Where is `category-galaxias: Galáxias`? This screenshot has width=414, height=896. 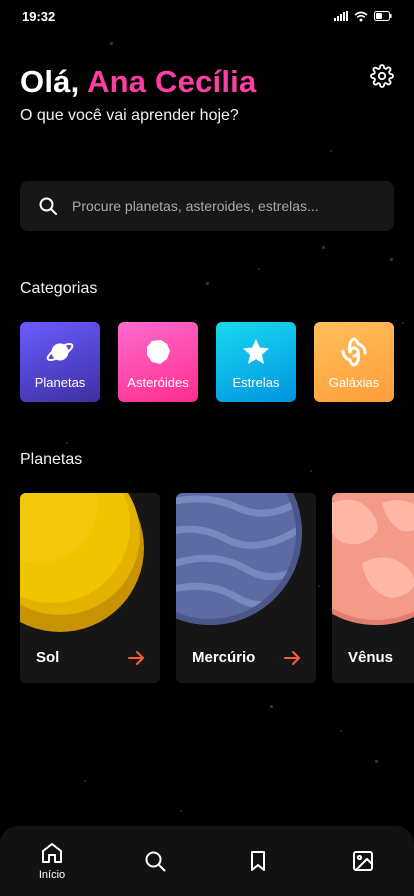
category-galaxias: Galáxias is located at coordinates (354, 362).